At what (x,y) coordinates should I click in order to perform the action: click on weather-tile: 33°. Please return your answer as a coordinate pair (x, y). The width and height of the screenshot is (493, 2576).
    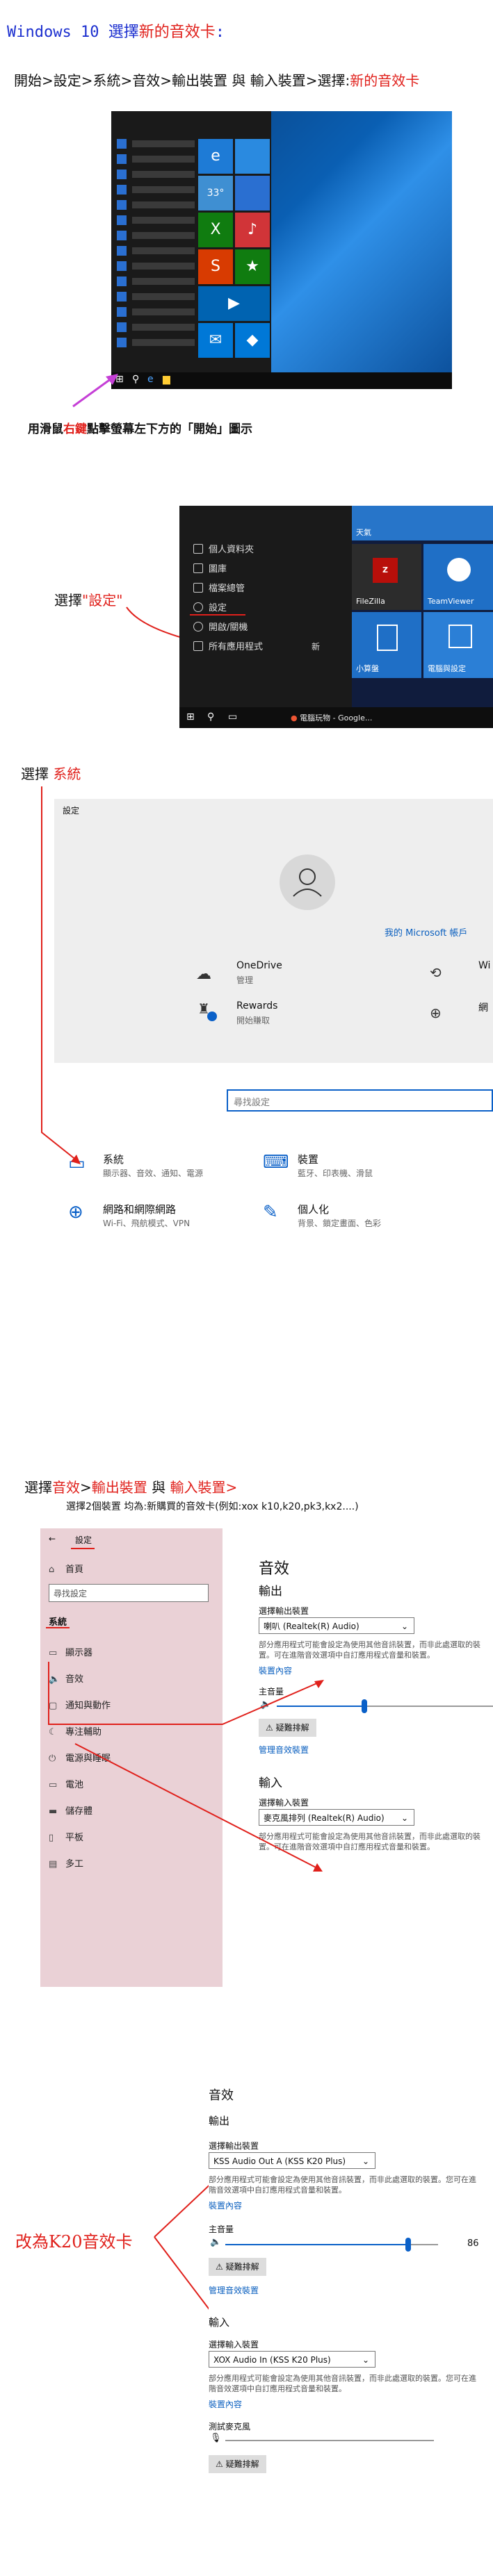
    Looking at the image, I should click on (216, 193).